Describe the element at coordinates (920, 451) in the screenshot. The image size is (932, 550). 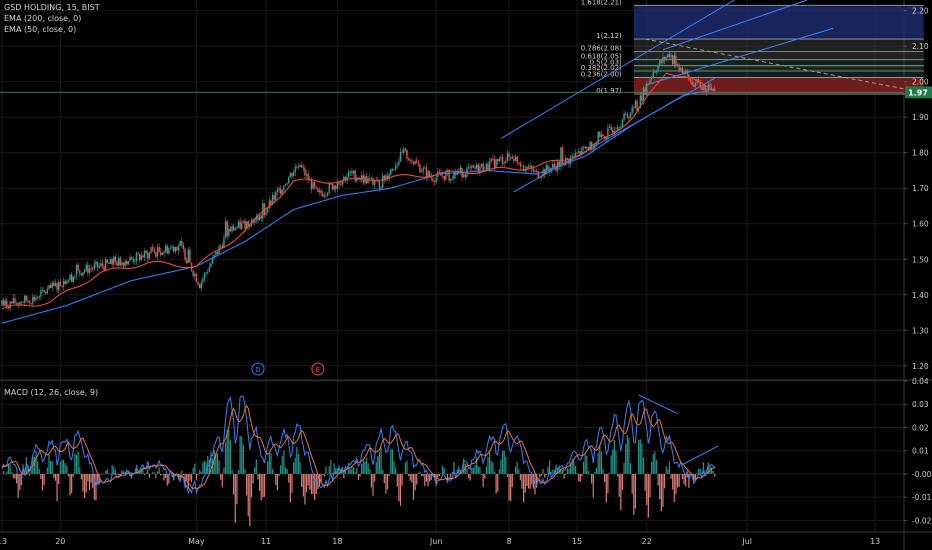
I see `macd-axis-label: 0.01` at that location.